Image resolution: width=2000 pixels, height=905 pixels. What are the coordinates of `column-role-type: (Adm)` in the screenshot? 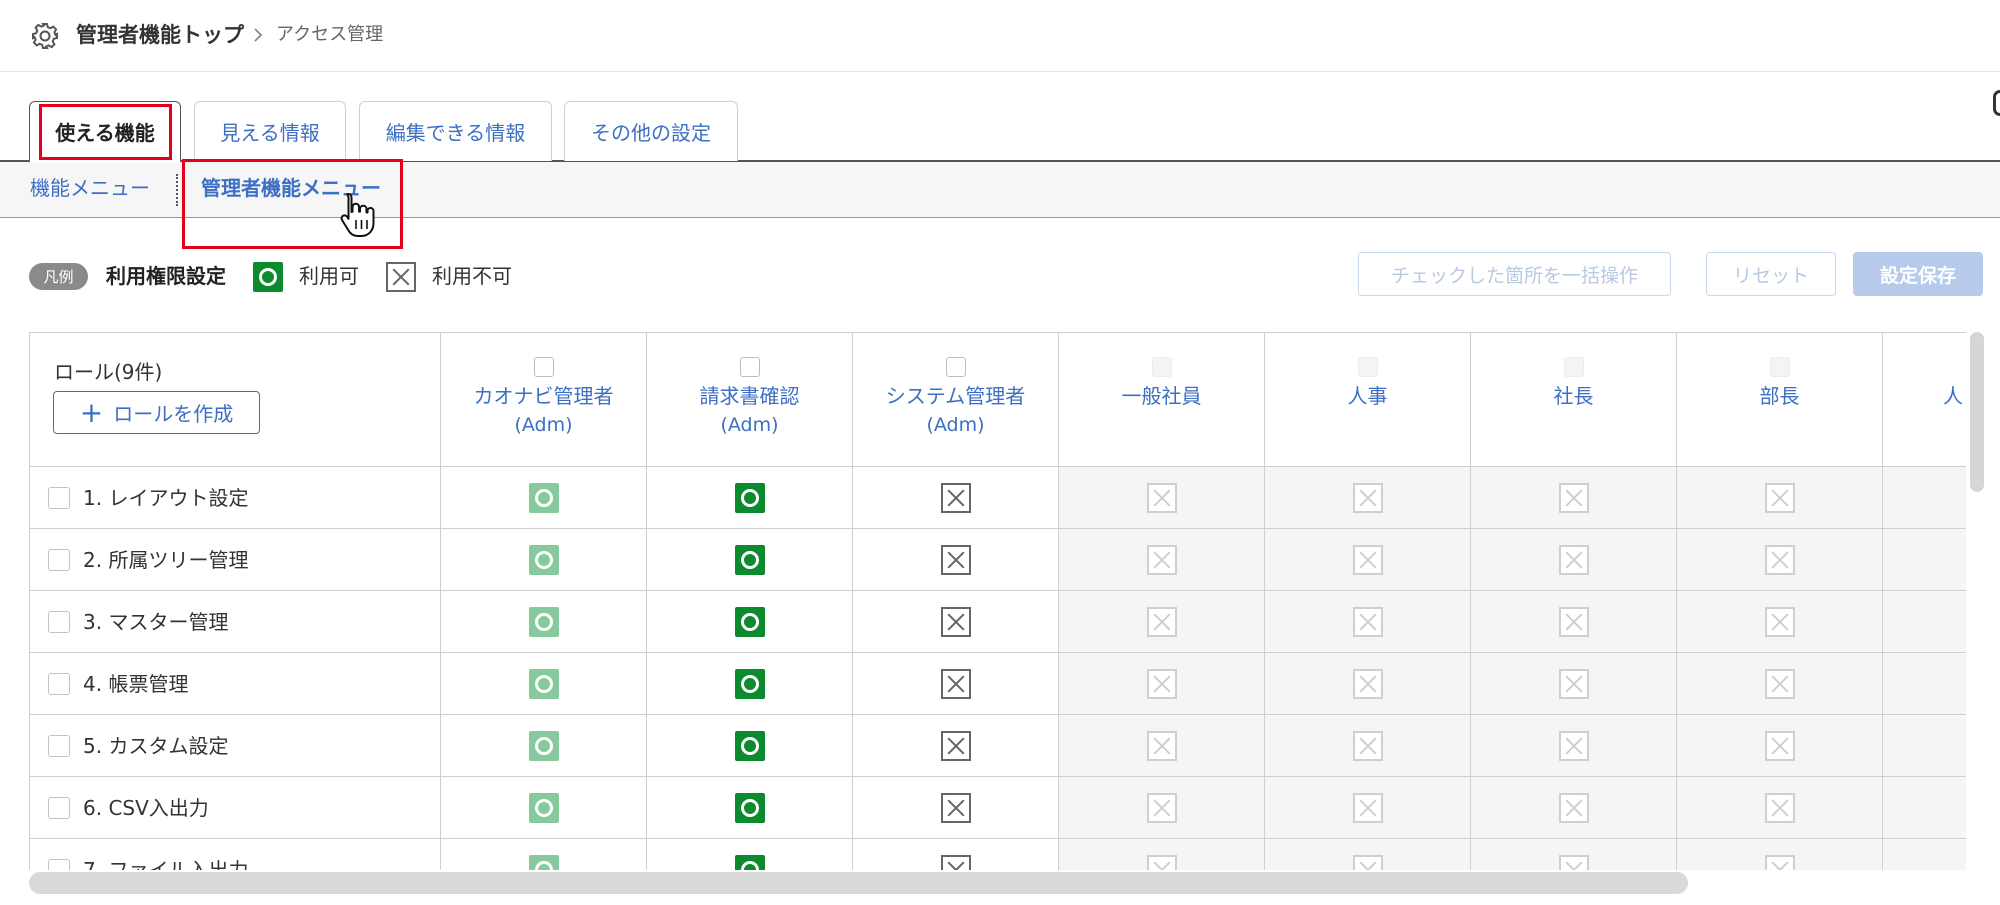 It's located at (955, 425).